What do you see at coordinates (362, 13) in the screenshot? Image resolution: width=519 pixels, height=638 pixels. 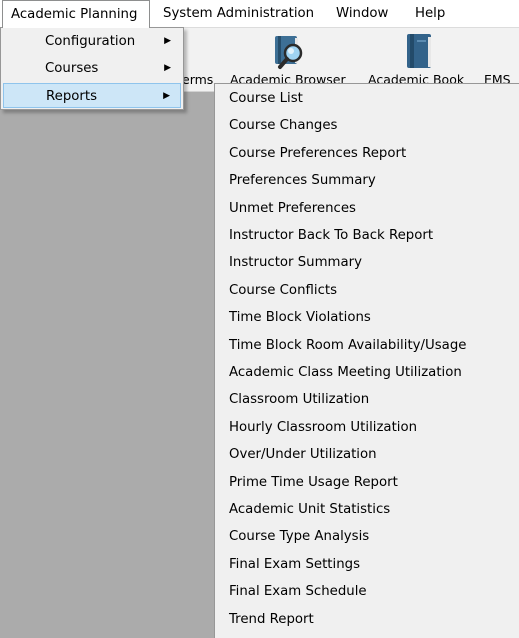 I see `menu-window: Window` at bounding box center [362, 13].